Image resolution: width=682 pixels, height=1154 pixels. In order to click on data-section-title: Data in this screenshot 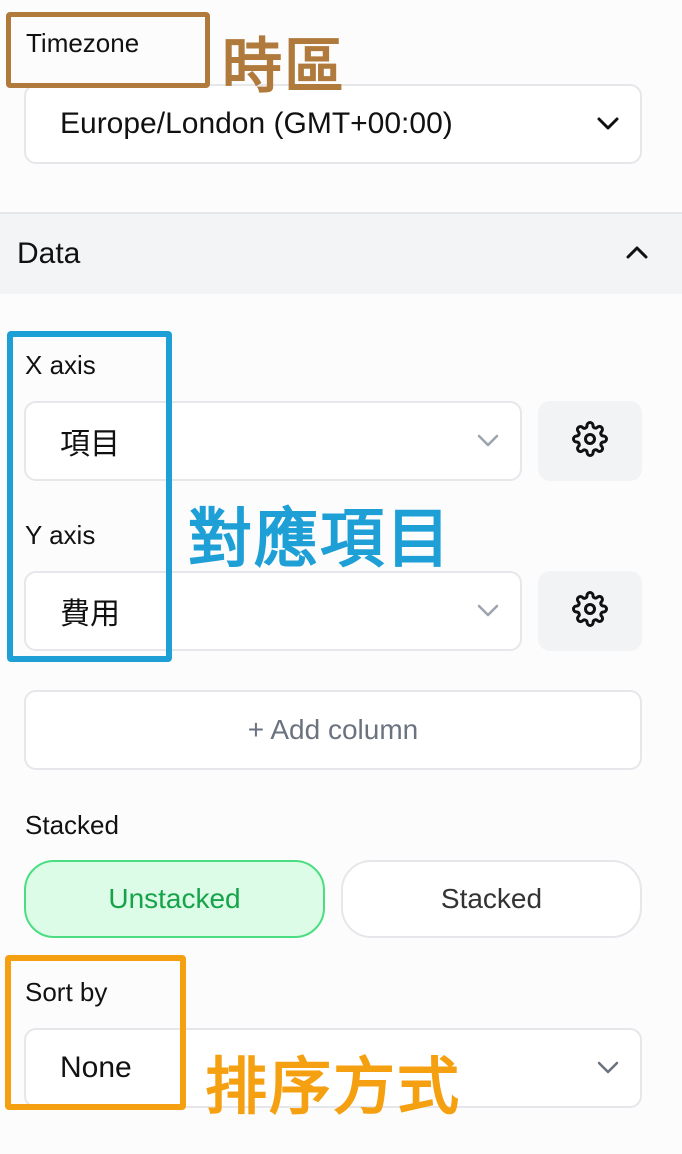, I will do `click(49, 253)`.